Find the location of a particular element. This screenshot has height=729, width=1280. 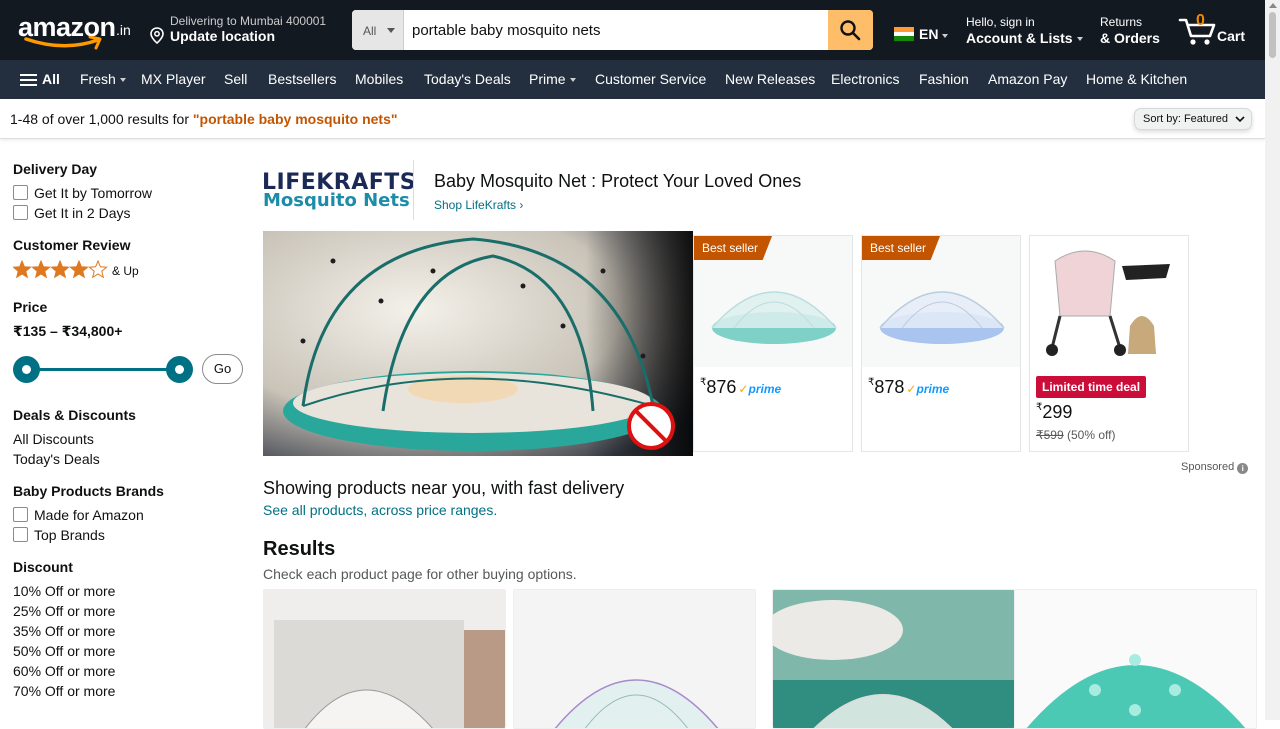

product-price: ₹878 ✓prime is located at coordinates (909, 387).